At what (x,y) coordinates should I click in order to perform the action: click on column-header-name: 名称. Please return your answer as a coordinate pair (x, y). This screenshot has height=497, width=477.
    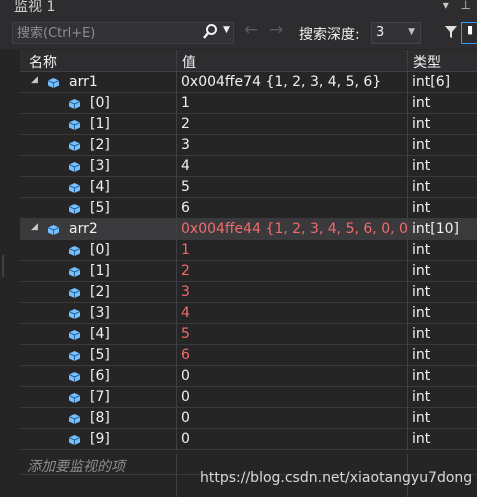
    Looking at the image, I should click on (43, 62).